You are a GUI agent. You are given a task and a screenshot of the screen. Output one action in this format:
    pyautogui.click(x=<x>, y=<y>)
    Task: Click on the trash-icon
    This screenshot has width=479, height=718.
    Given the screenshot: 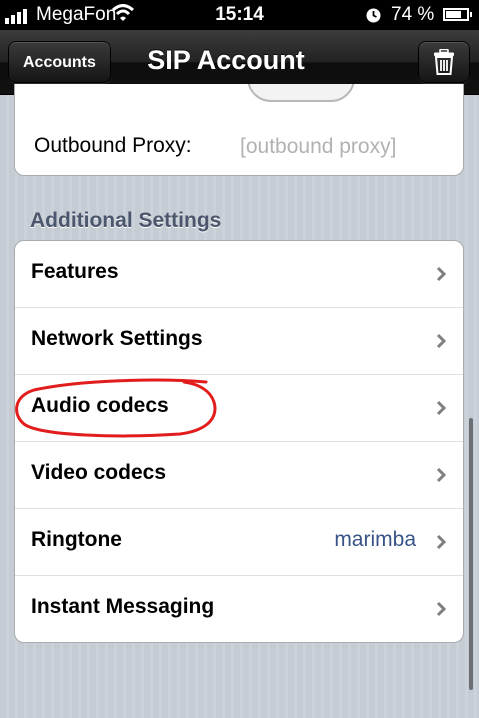 What is the action you would take?
    pyautogui.click(x=444, y=62)
    